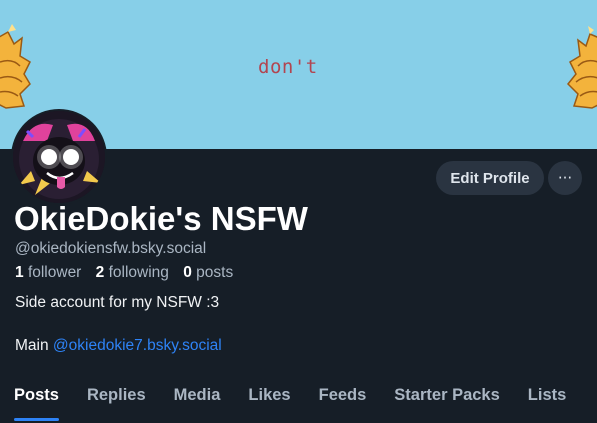 This screenshot has height=423, width=597. I want to click on bio-line-2: Main @okiedokie7.bsky.social, so click(118, 346).